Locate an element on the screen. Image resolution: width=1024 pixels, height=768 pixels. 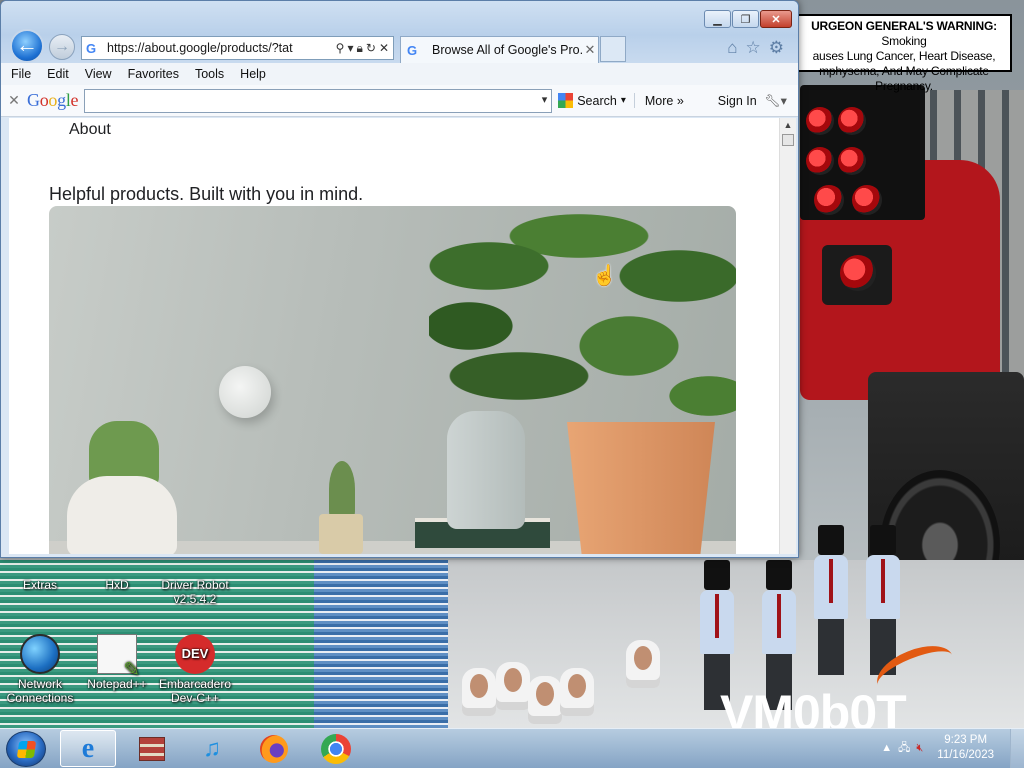
warning-title: URGEON GENERAL'S WARNING: is located at coordinates (904, 26).